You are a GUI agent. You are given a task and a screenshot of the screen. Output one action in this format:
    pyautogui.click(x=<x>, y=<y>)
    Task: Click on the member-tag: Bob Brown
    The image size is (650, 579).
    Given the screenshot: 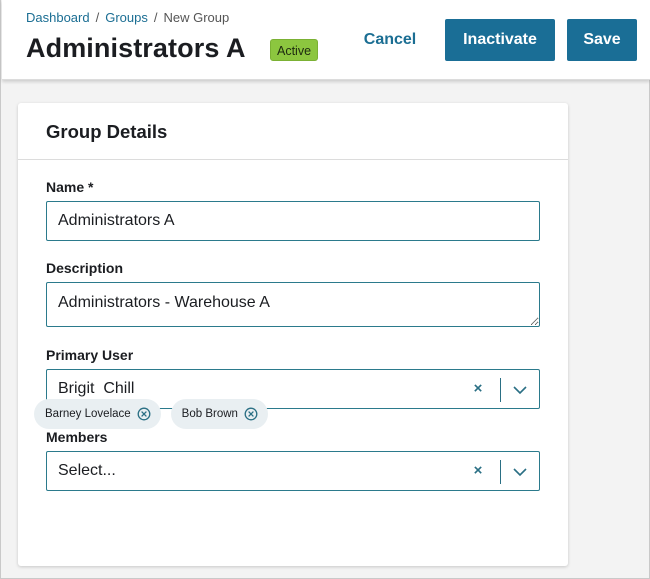 What is the action you would take?
    pyautogui.click(x=219, y=414)
    